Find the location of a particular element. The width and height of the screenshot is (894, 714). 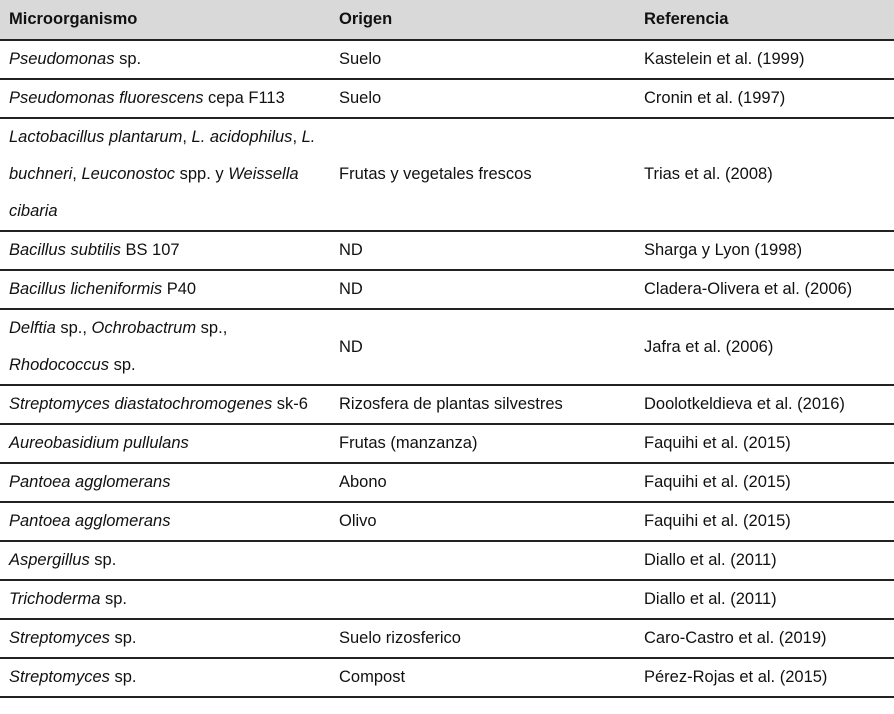

organism-name: Leuconostoc is located at coordinates (128, 174).